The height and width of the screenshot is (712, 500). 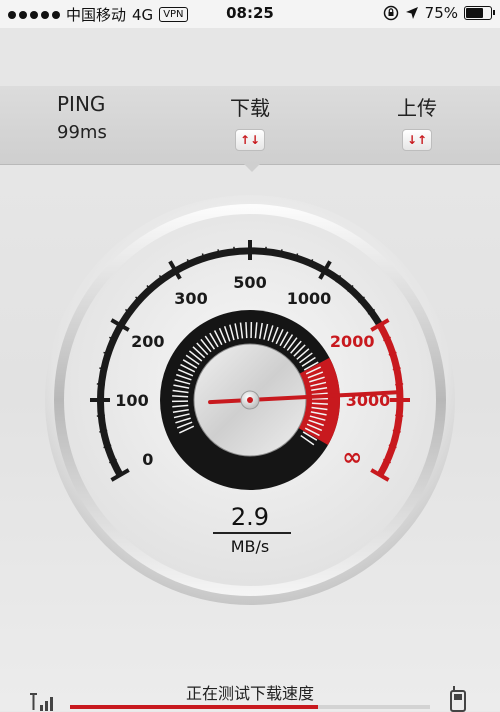 I want to click on battery-fill, so click(x=474, y=13).